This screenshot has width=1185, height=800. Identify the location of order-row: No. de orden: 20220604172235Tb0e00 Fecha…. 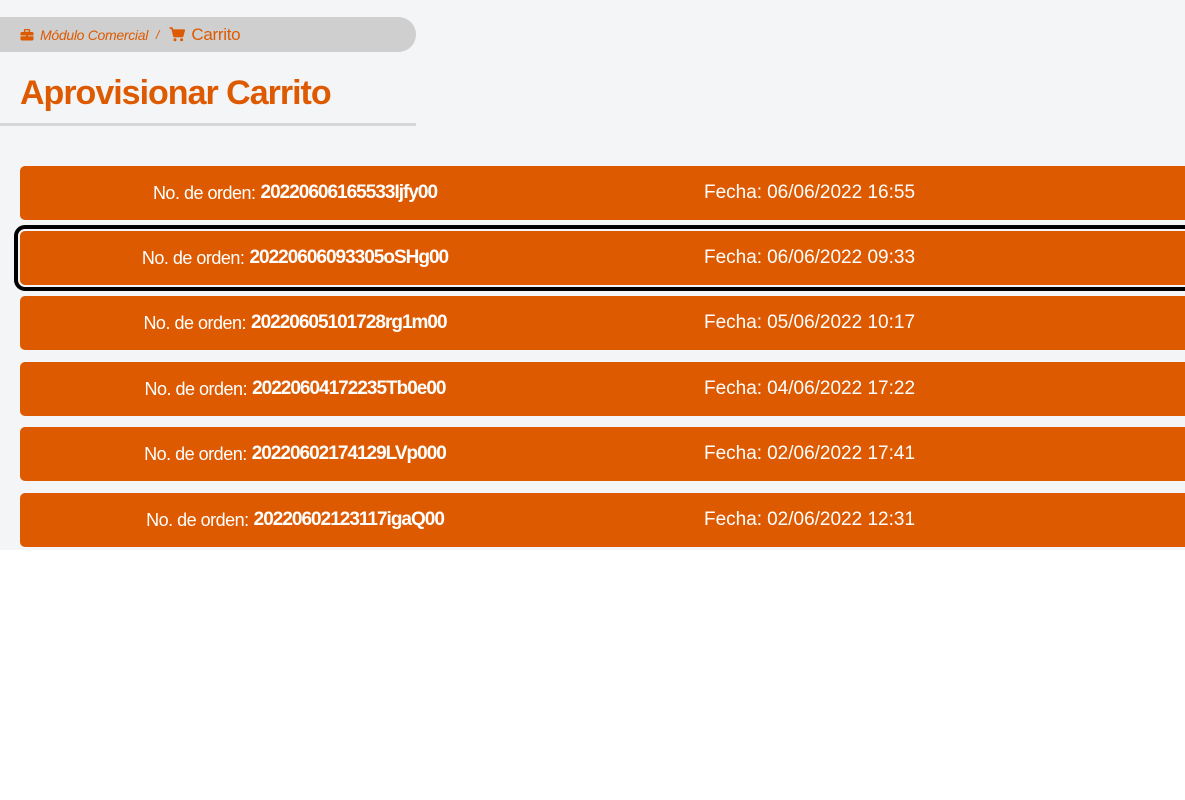
(602, 389).